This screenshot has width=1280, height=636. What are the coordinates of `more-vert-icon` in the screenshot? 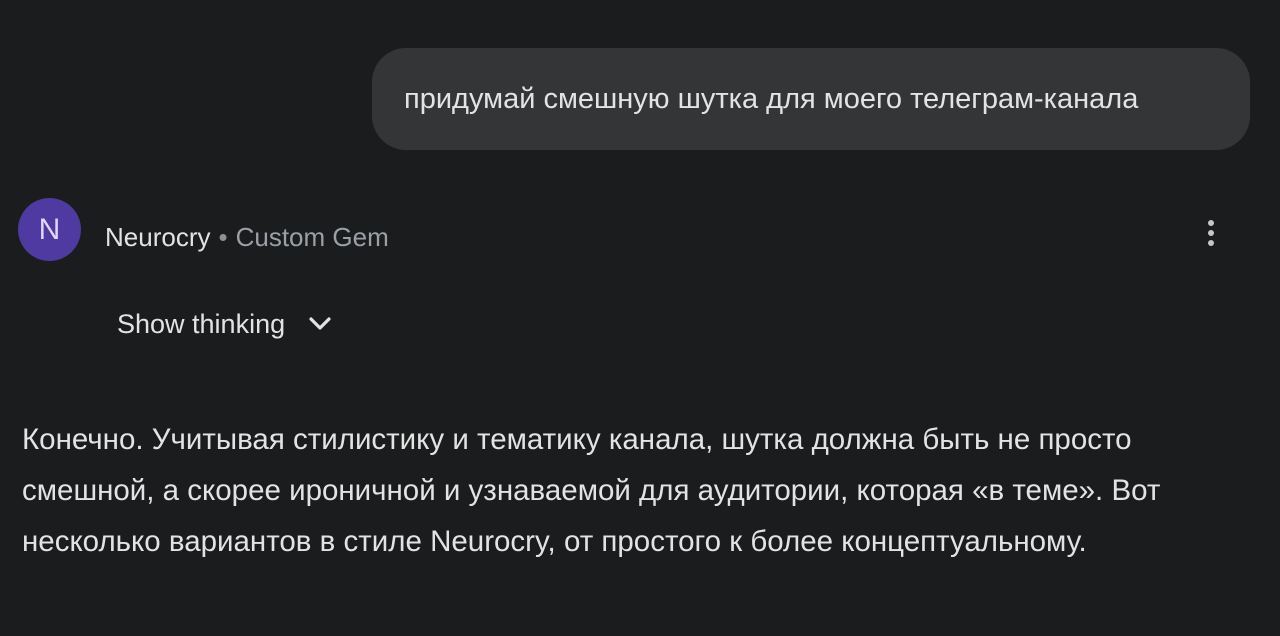 It's located at (1211, 233).